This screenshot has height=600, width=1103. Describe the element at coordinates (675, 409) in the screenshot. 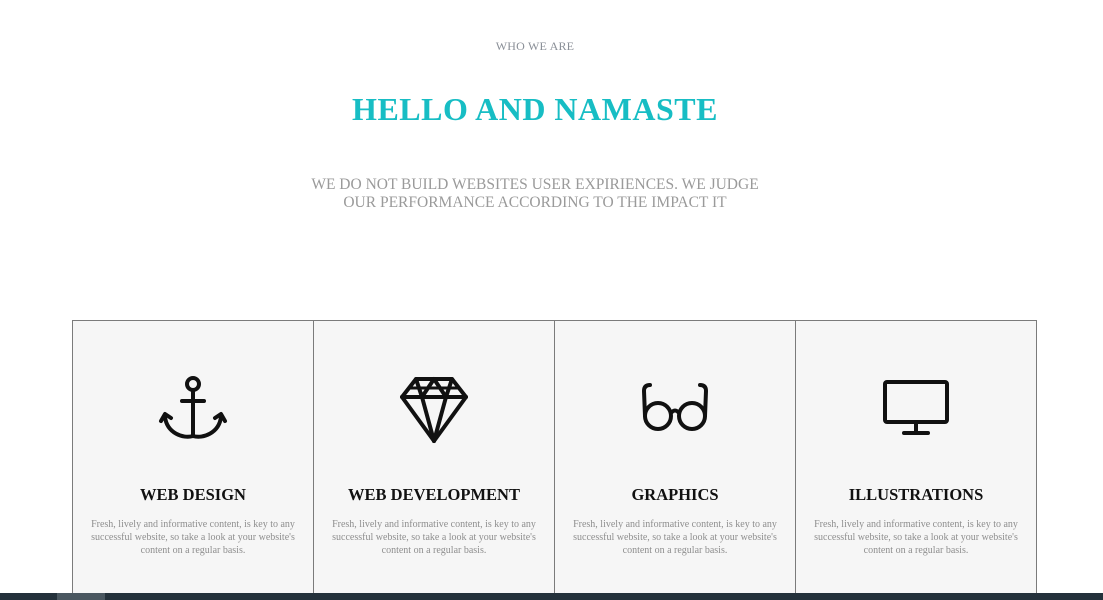

I see `glasses-icon` at that location.